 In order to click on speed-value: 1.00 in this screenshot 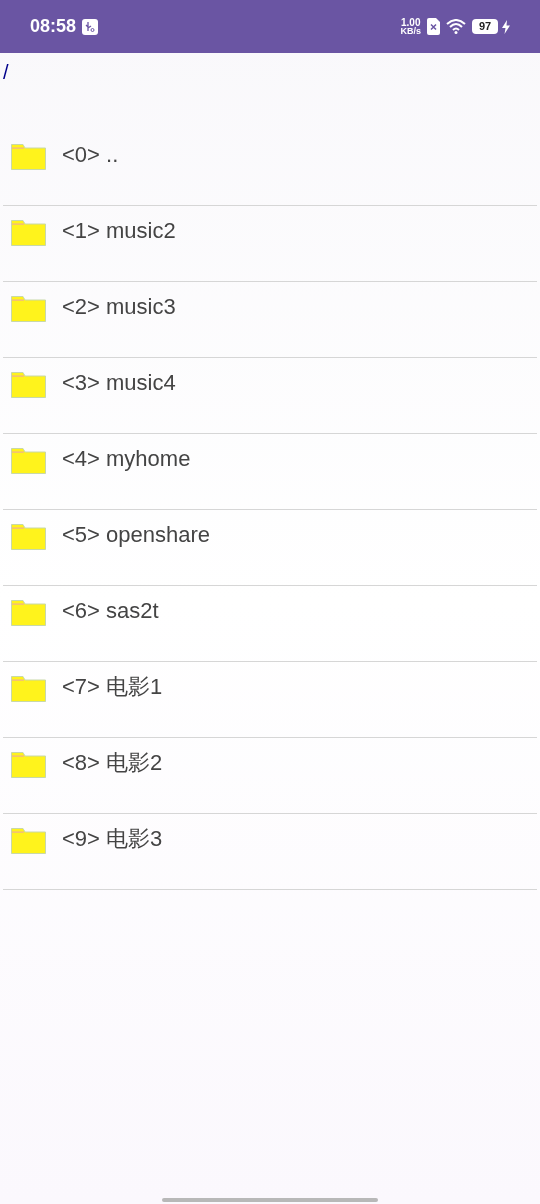, I will do `click(411, 22)`.